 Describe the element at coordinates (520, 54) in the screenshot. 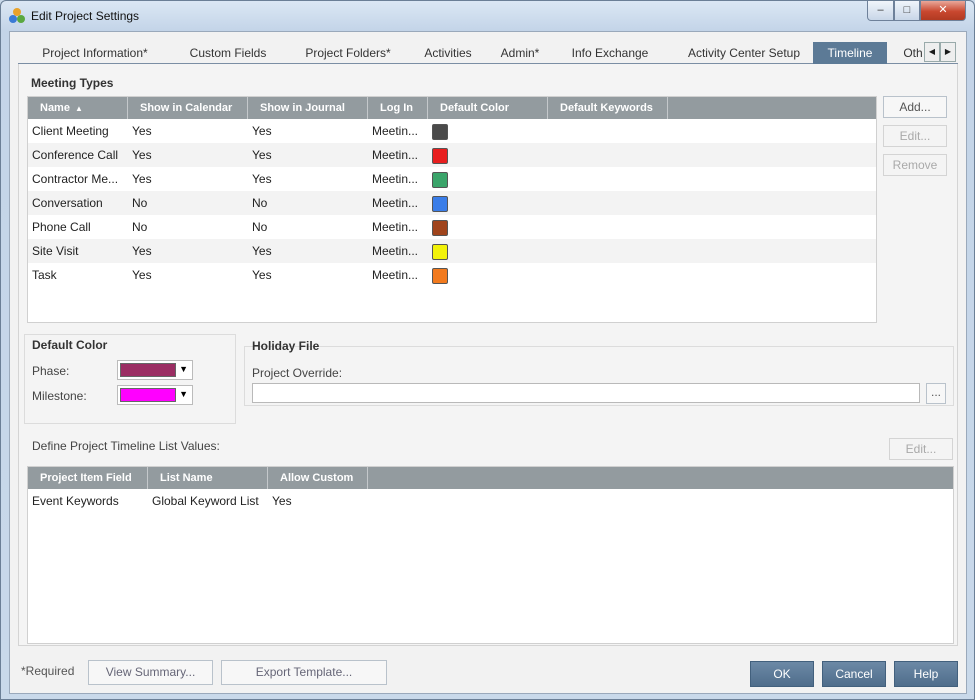

I see `tab-admin: Admin*` at that location.